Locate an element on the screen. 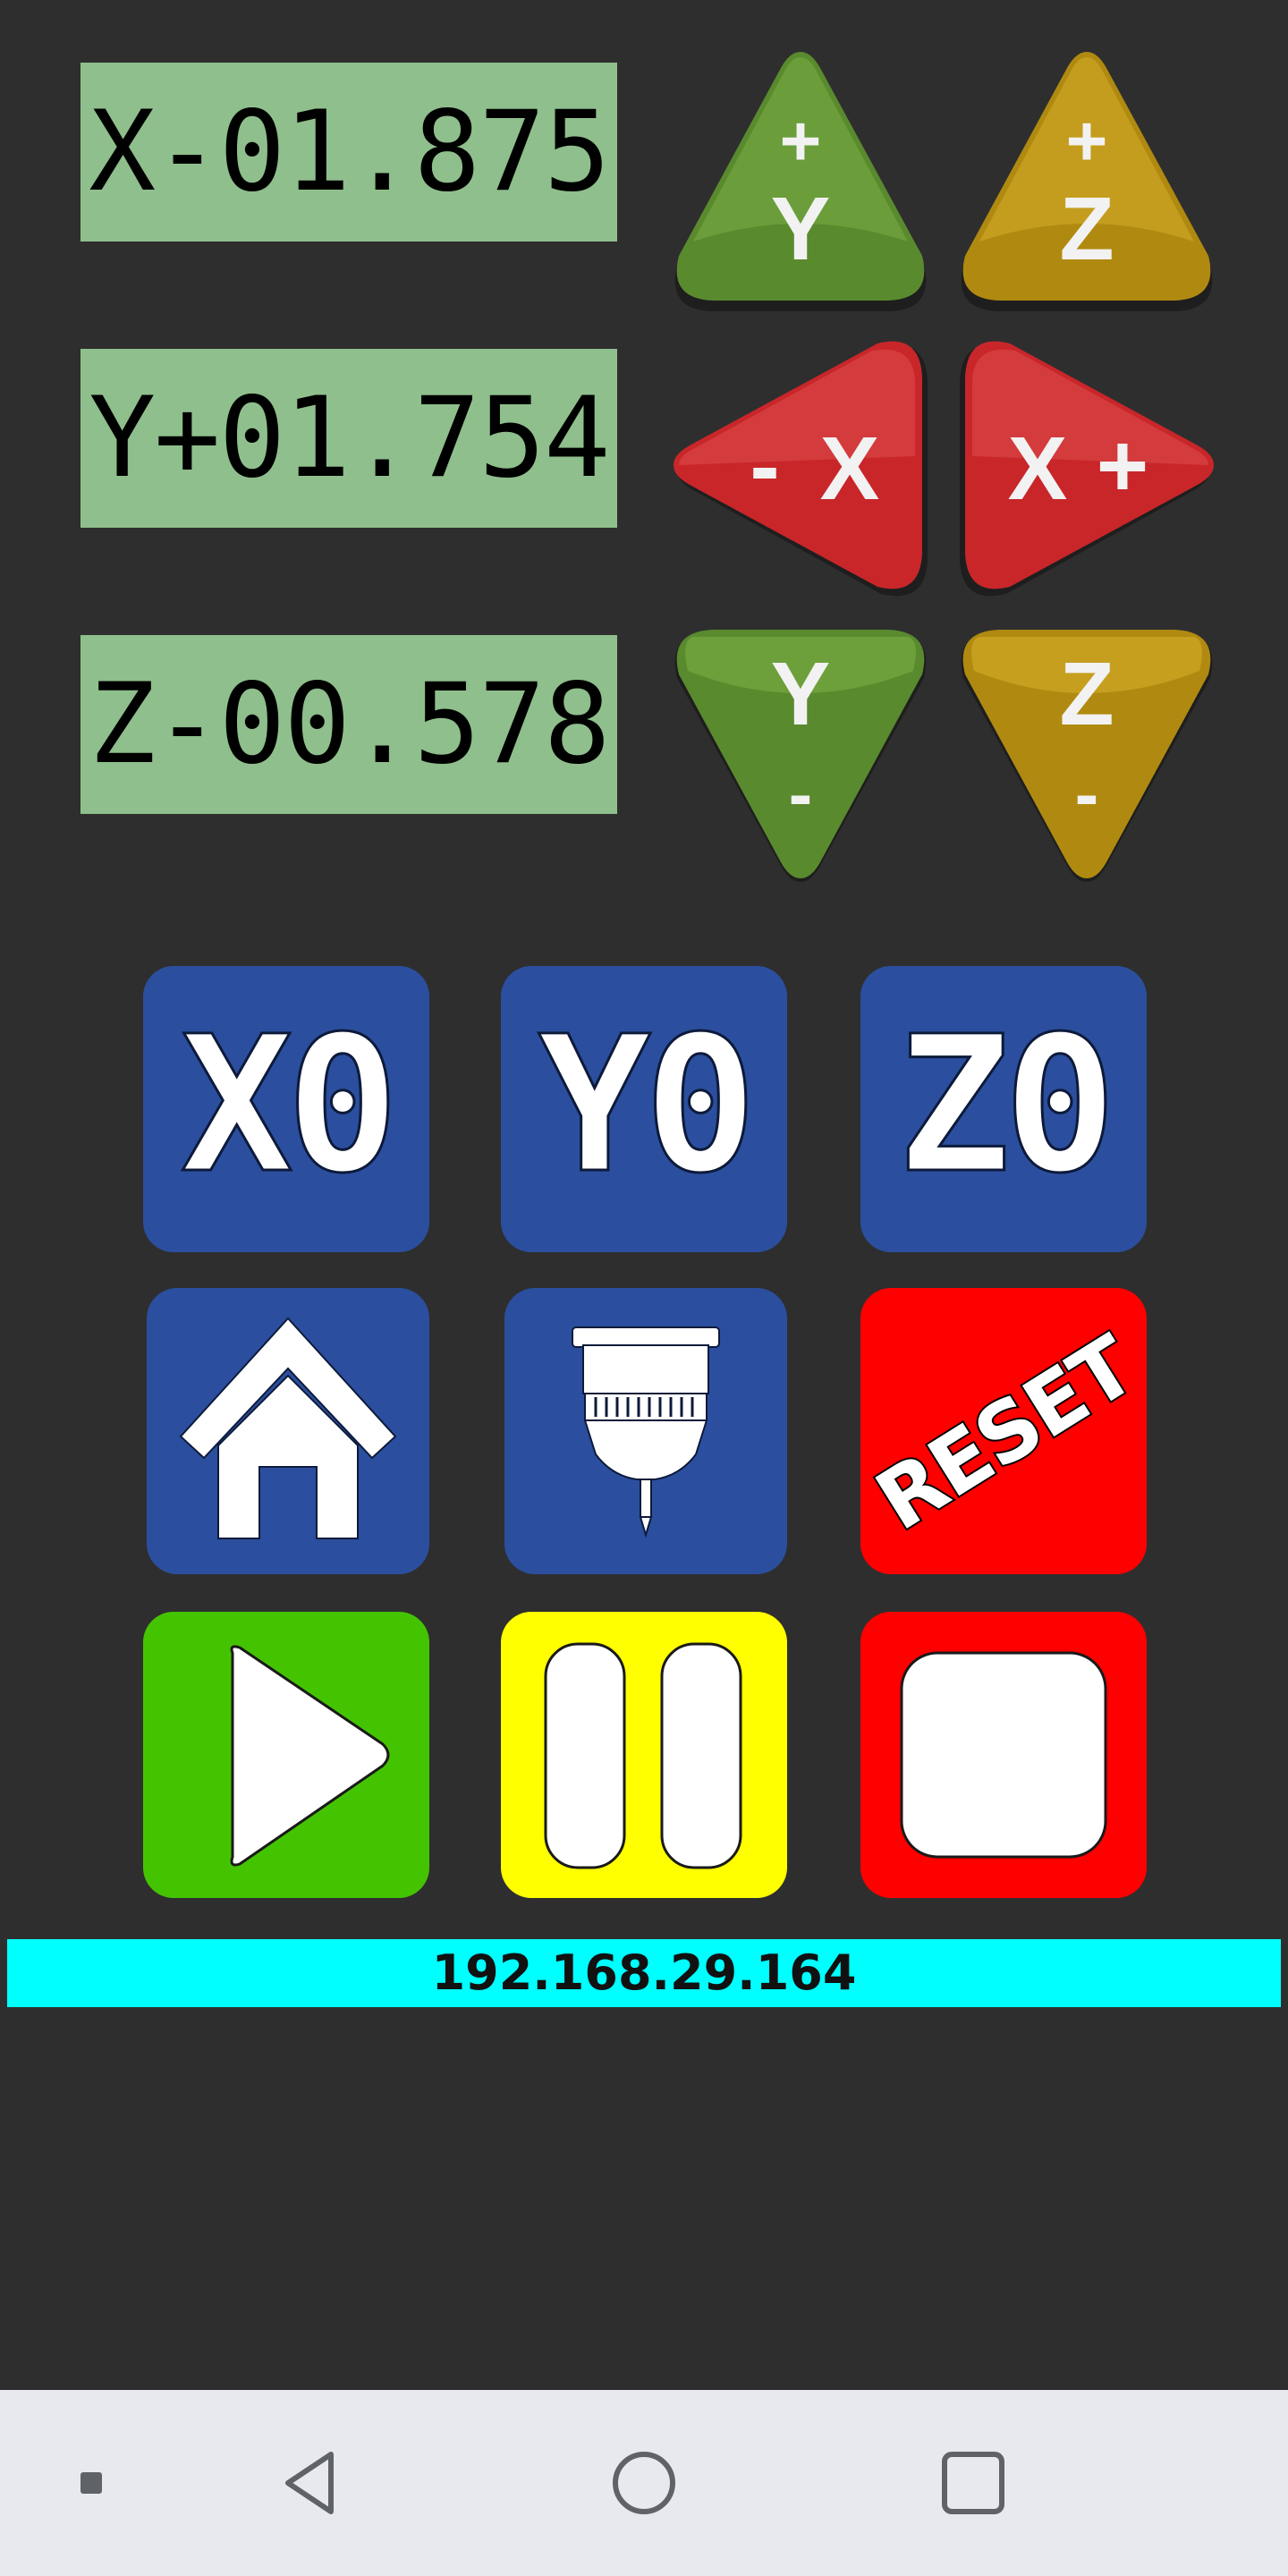 The image size is (1288, 2576). jog-y-plus-button: + Y is located at coordinates (800, 179).